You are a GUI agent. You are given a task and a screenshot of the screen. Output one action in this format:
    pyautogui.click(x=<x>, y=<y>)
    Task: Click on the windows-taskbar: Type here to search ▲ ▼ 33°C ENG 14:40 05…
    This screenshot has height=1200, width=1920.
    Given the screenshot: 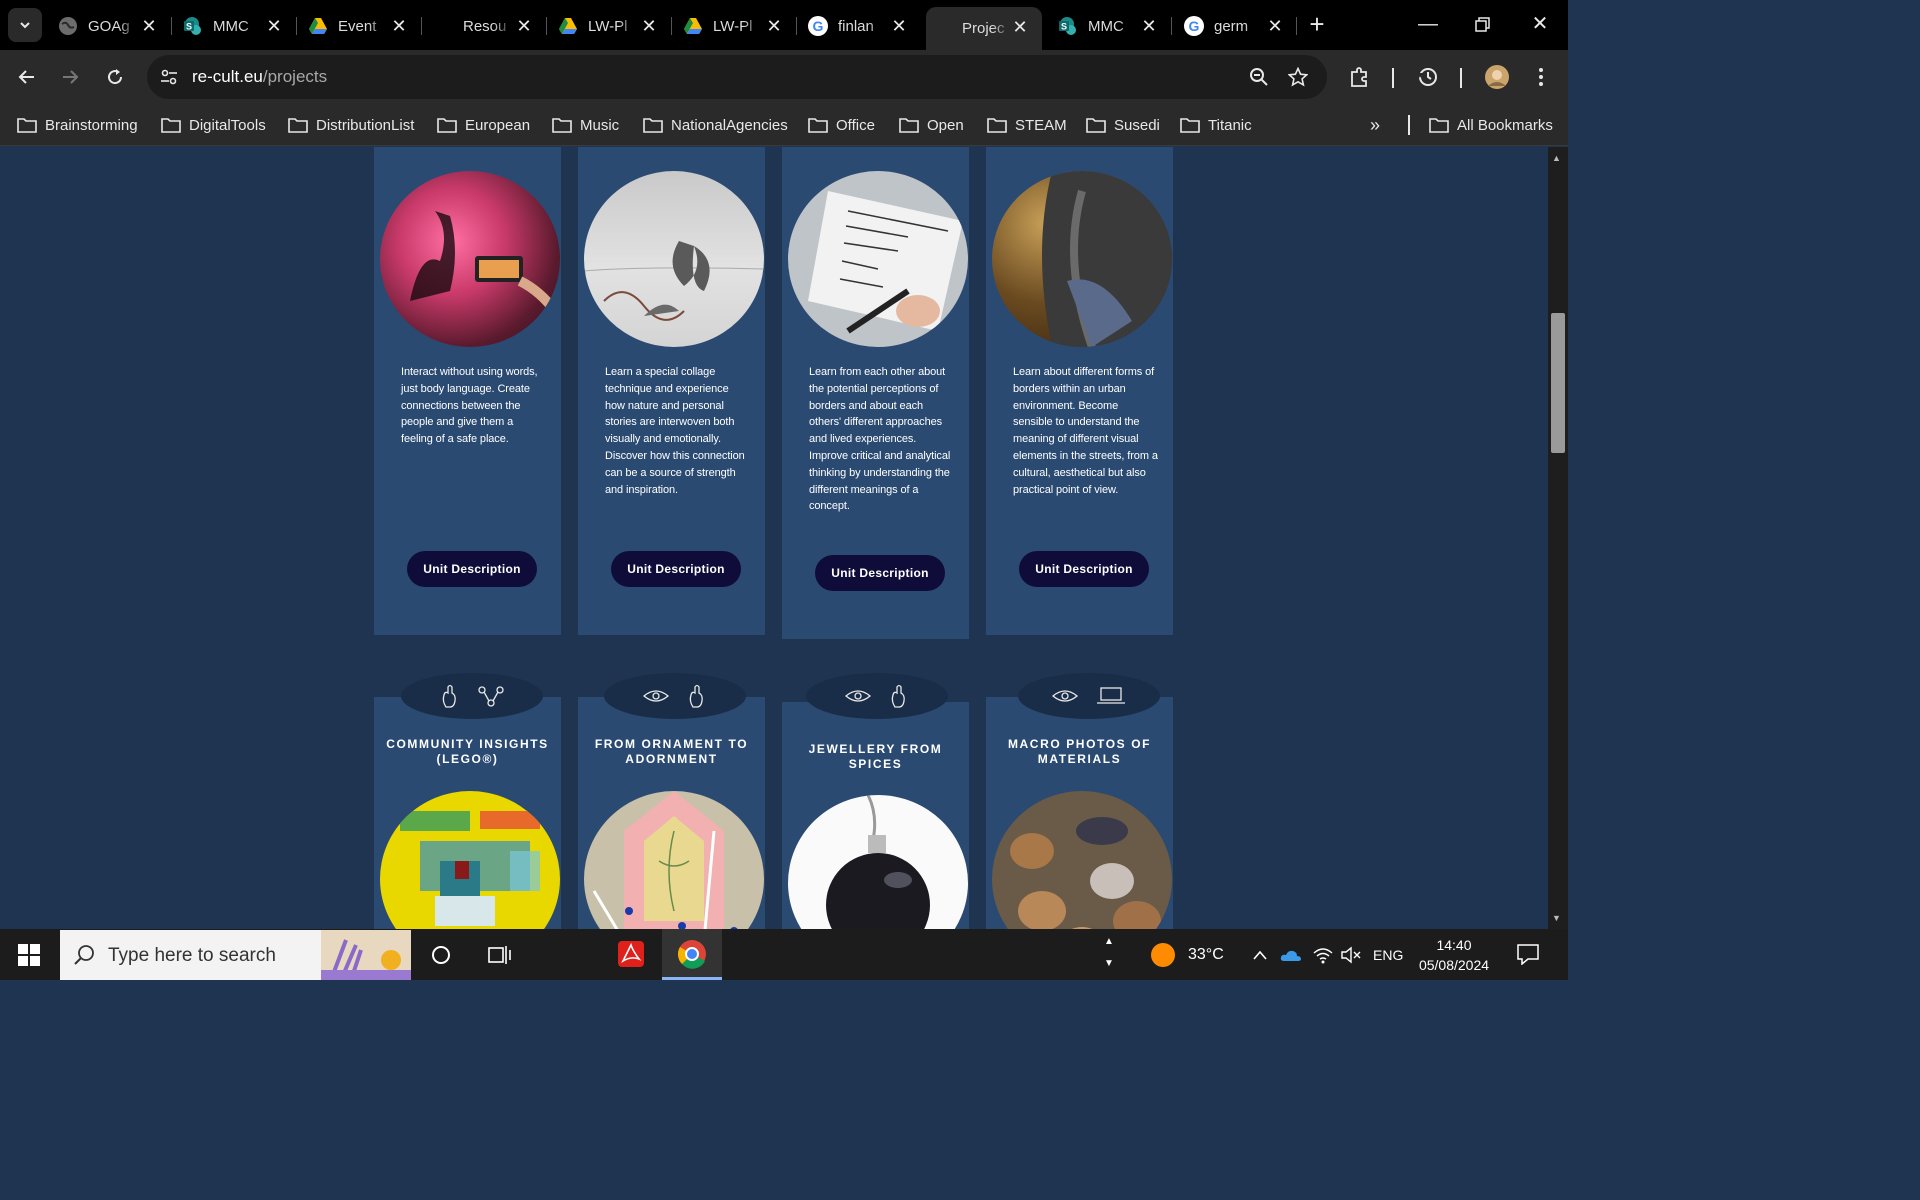 What is the action you would take?
    pyautogui.click(x=784, y=954)
    